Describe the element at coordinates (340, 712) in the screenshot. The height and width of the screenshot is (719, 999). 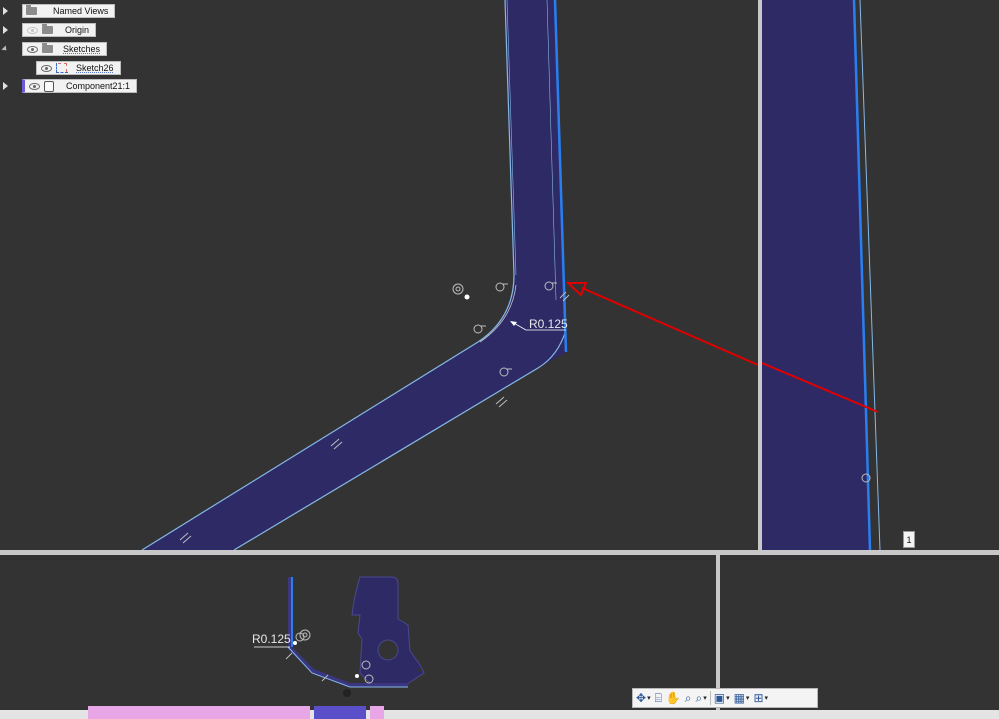
I see `timeline-segment-active` at that location.